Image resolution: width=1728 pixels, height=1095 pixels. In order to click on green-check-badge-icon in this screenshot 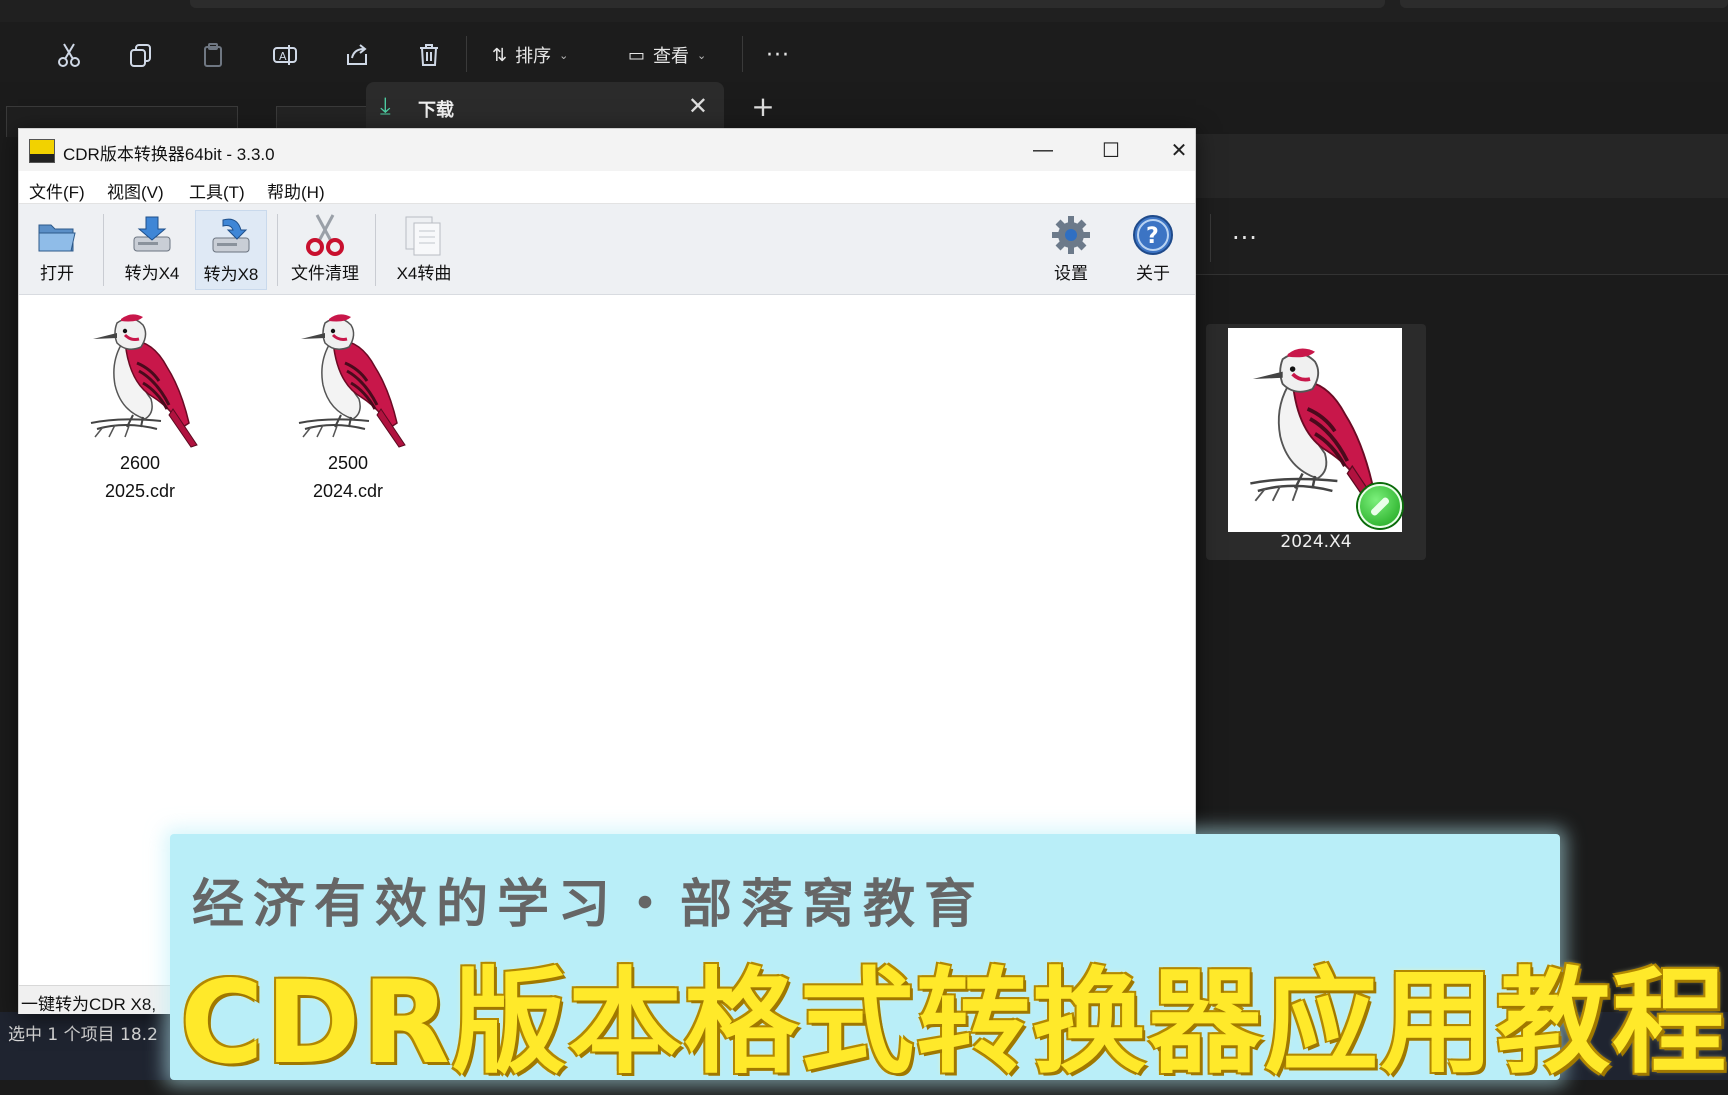, I will do `click(1380, 506)`.